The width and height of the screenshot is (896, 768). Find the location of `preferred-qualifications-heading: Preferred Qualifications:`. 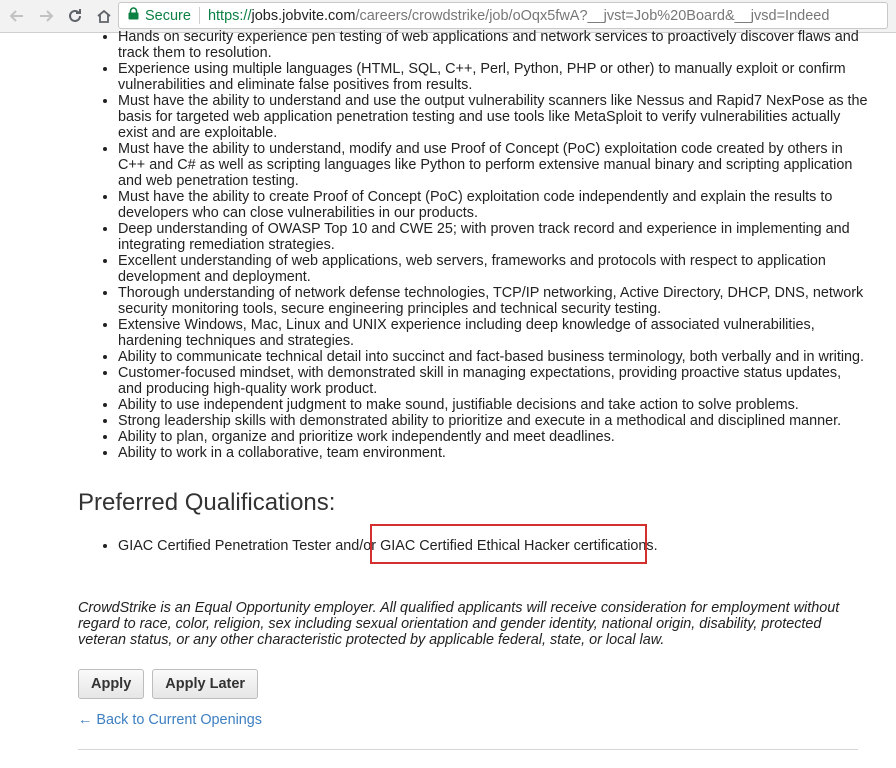

preferred-qualifications-heading: Preferred Qualifications: is located at coordinates (207, 502).